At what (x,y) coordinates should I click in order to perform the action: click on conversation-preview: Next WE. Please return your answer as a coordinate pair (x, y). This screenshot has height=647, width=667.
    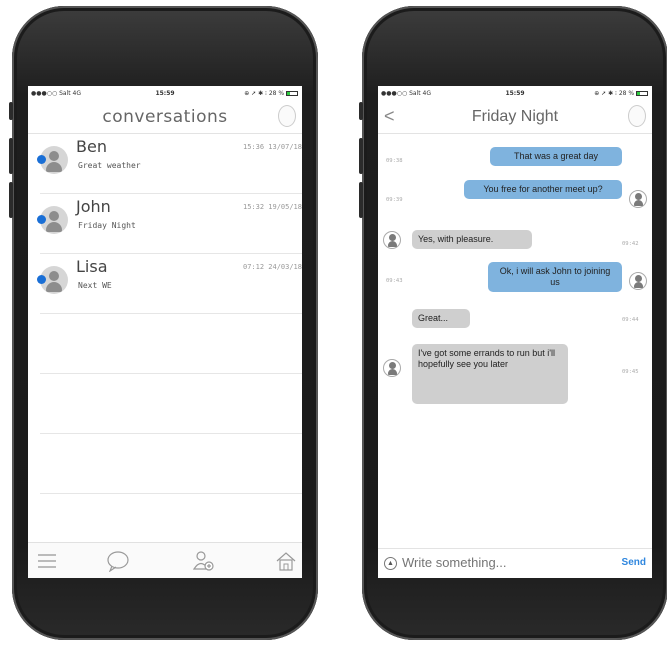
    Looking at the image, I should click on (95, 285).